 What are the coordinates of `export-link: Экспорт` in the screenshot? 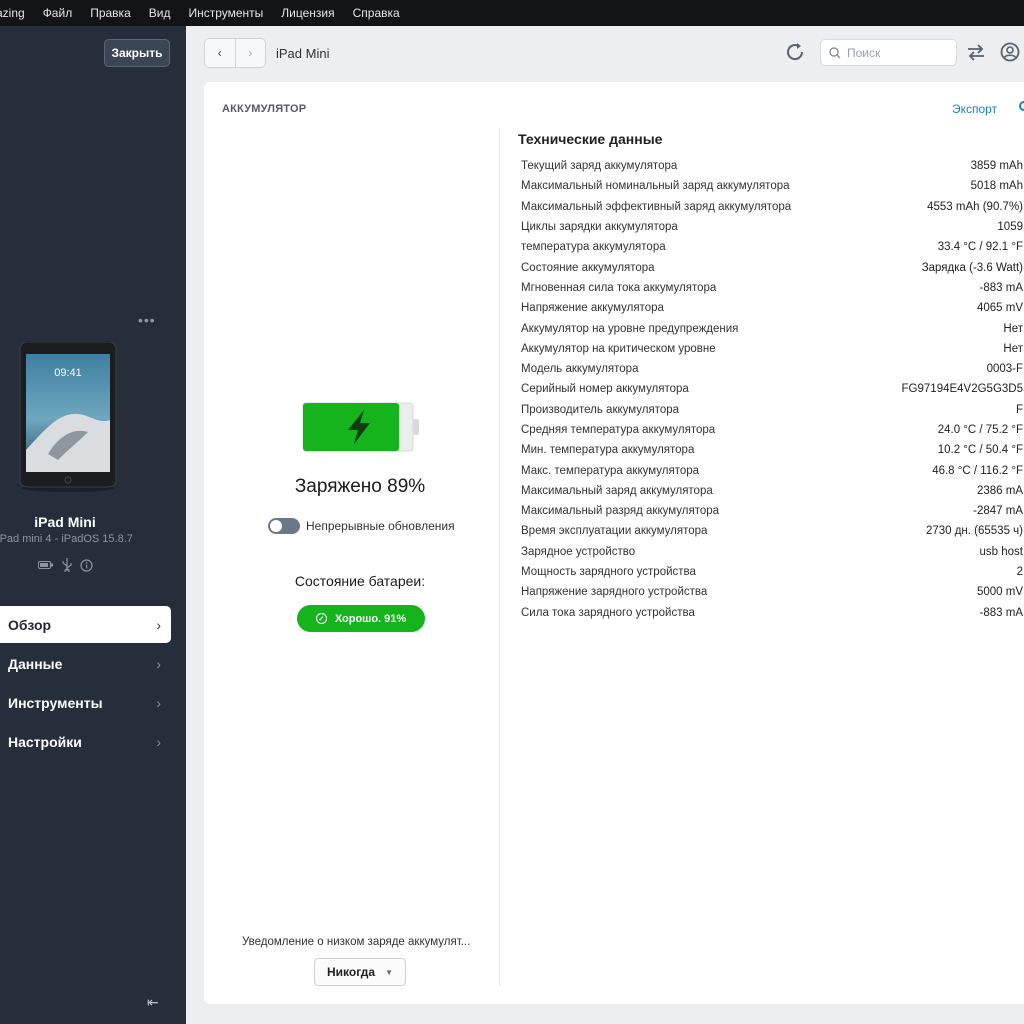 It's located at (974, 109).